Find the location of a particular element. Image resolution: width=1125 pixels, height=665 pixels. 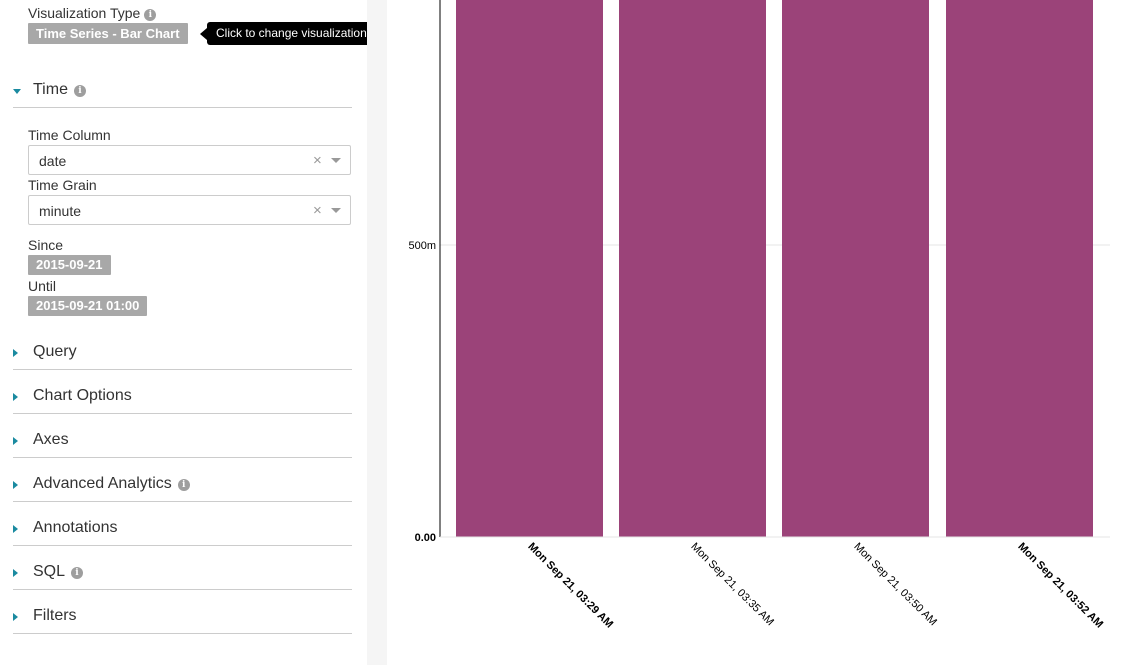

section-filters-title: Filters is located at coordinates (55, 615).